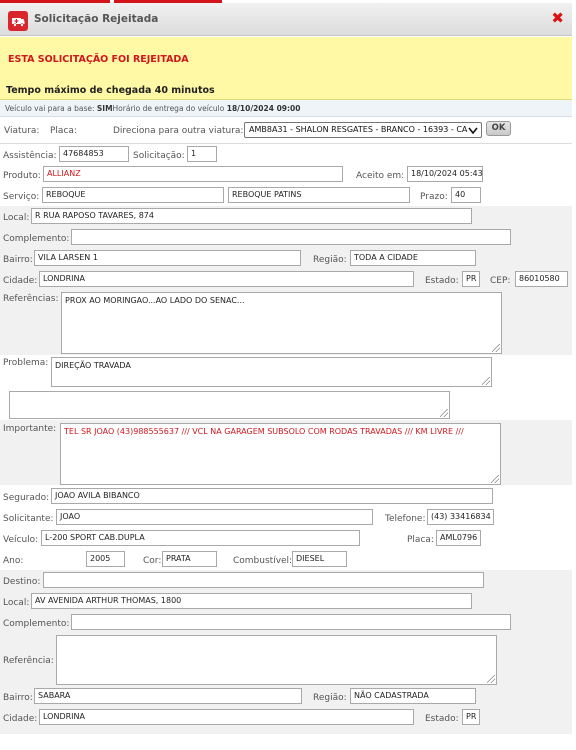 The image size is (576, 750). I want to click on cep-label: CEP:, so click(500, 281).